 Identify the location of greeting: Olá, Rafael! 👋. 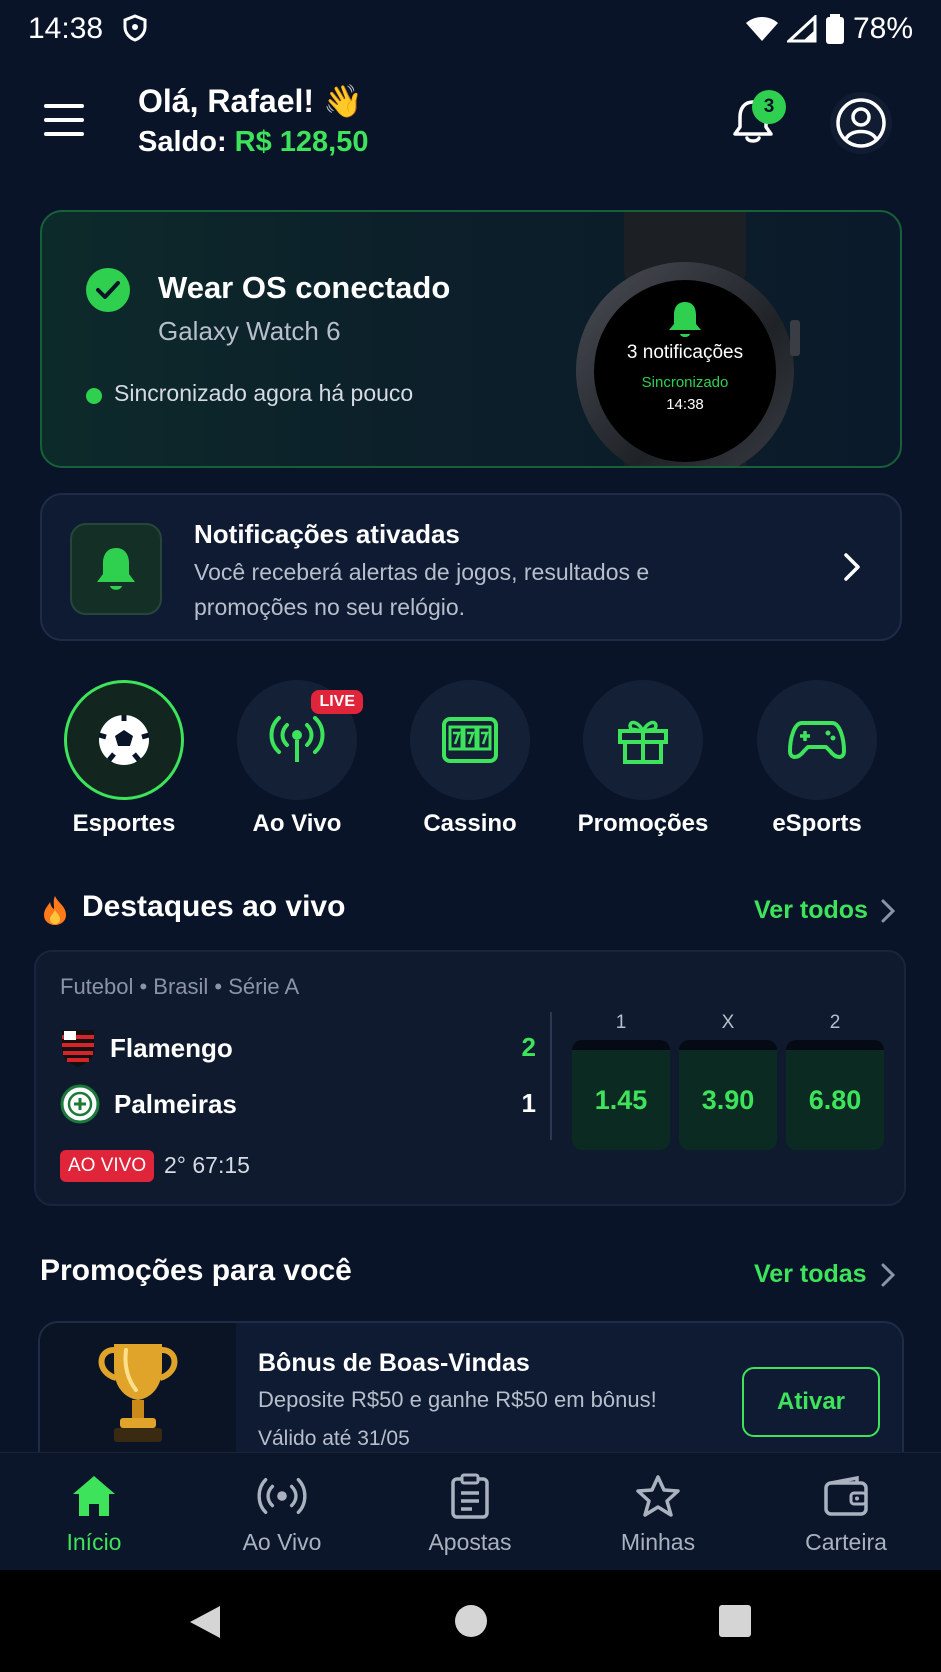
(250, 101).